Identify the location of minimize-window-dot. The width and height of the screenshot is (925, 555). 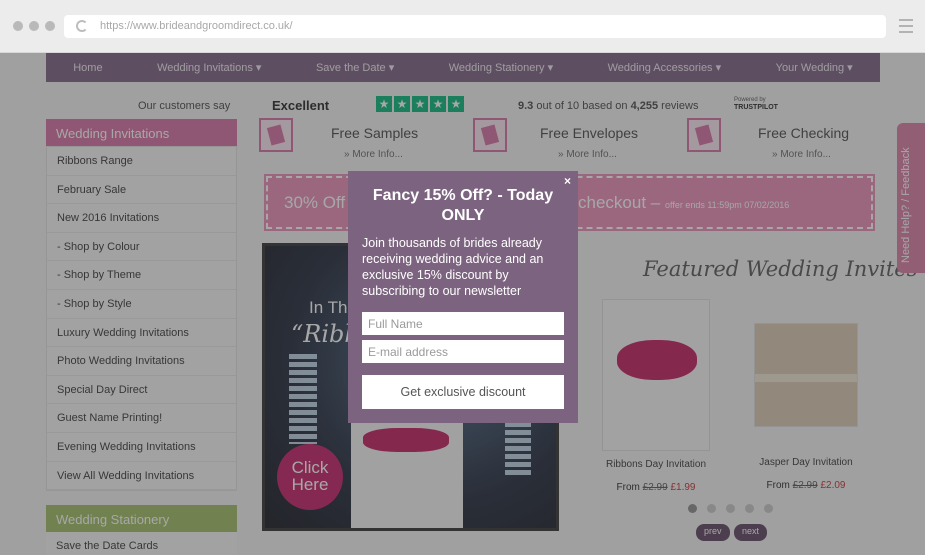
(34, 26).